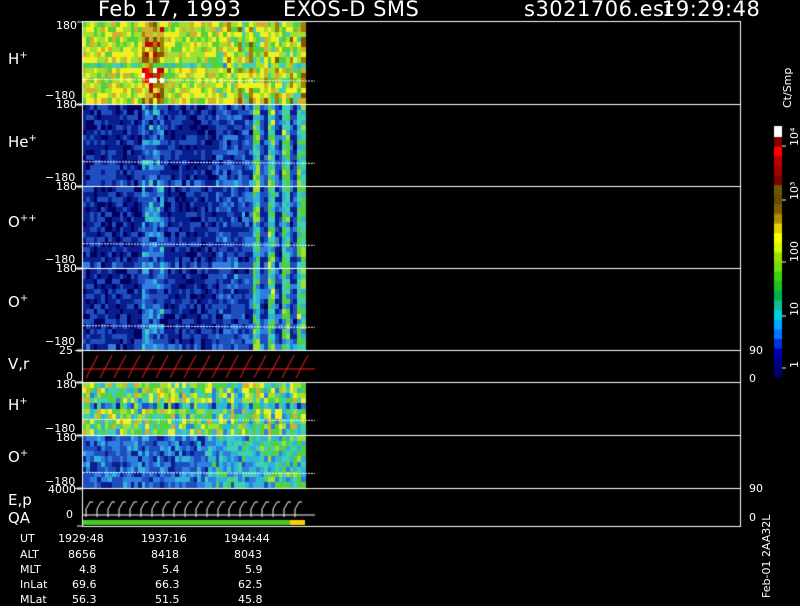  What do you see at coordinates (27, 538) in the screenshot?
I see `orbit-row-label-ut: UT` at bounding box center [27, 538].